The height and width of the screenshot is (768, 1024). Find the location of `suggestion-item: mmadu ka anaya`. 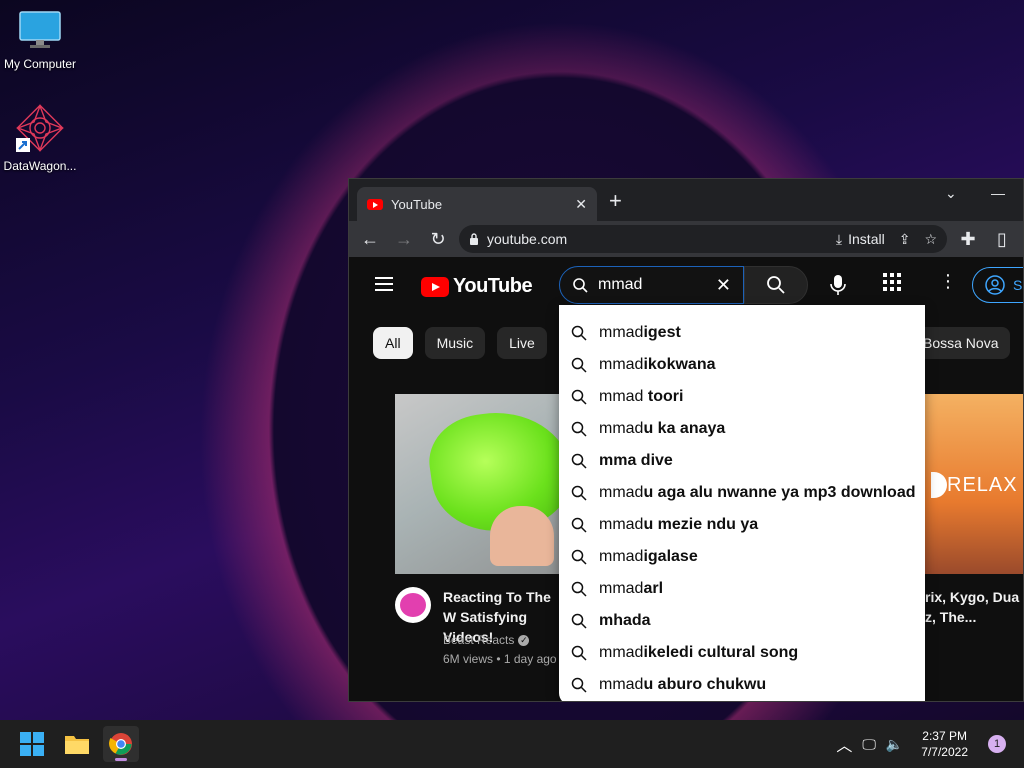

suggestion-item: mmadu ka anaya is located at coordinates (742, 429).